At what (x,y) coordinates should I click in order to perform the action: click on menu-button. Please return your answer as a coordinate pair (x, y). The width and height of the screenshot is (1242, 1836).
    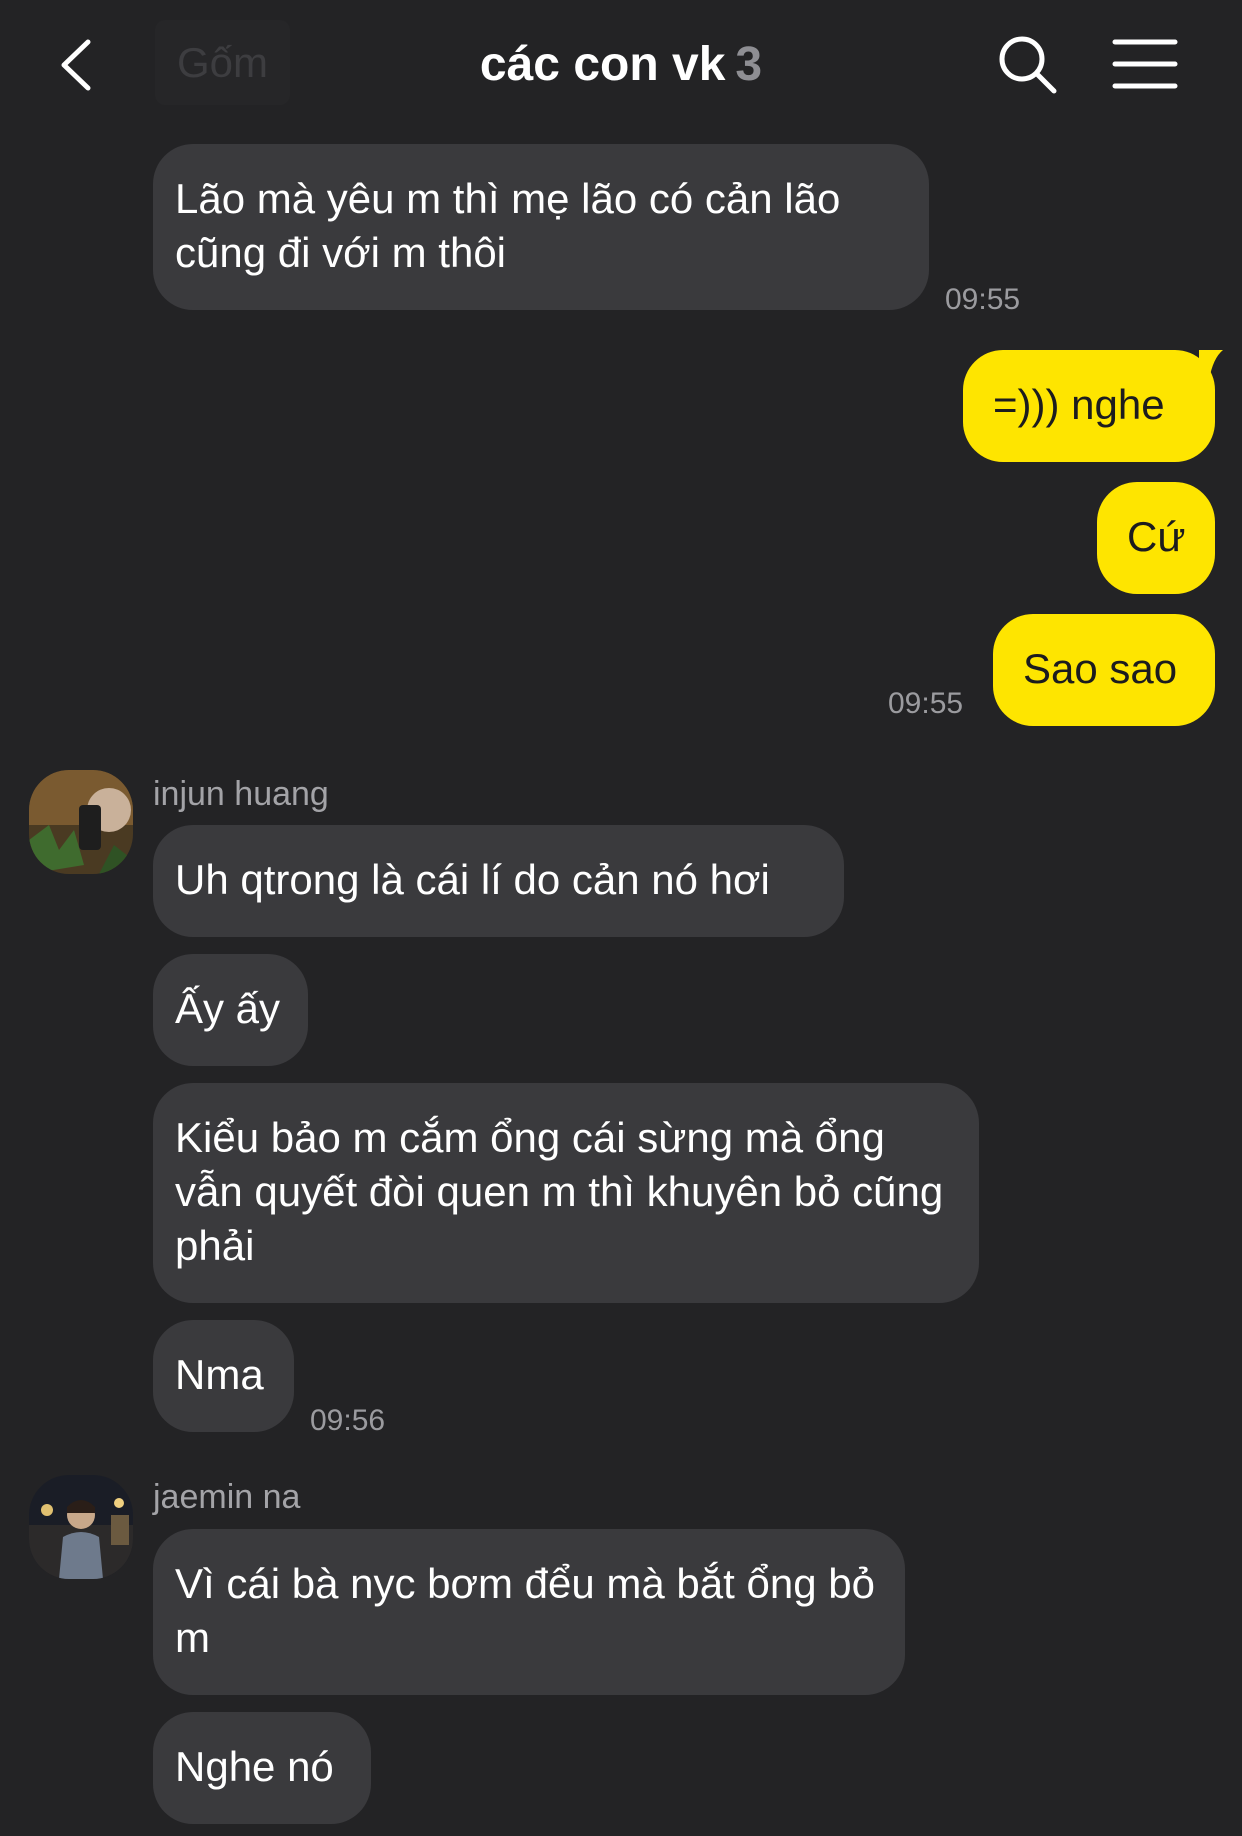
    Looking at the image, I should click on (1145, 64).